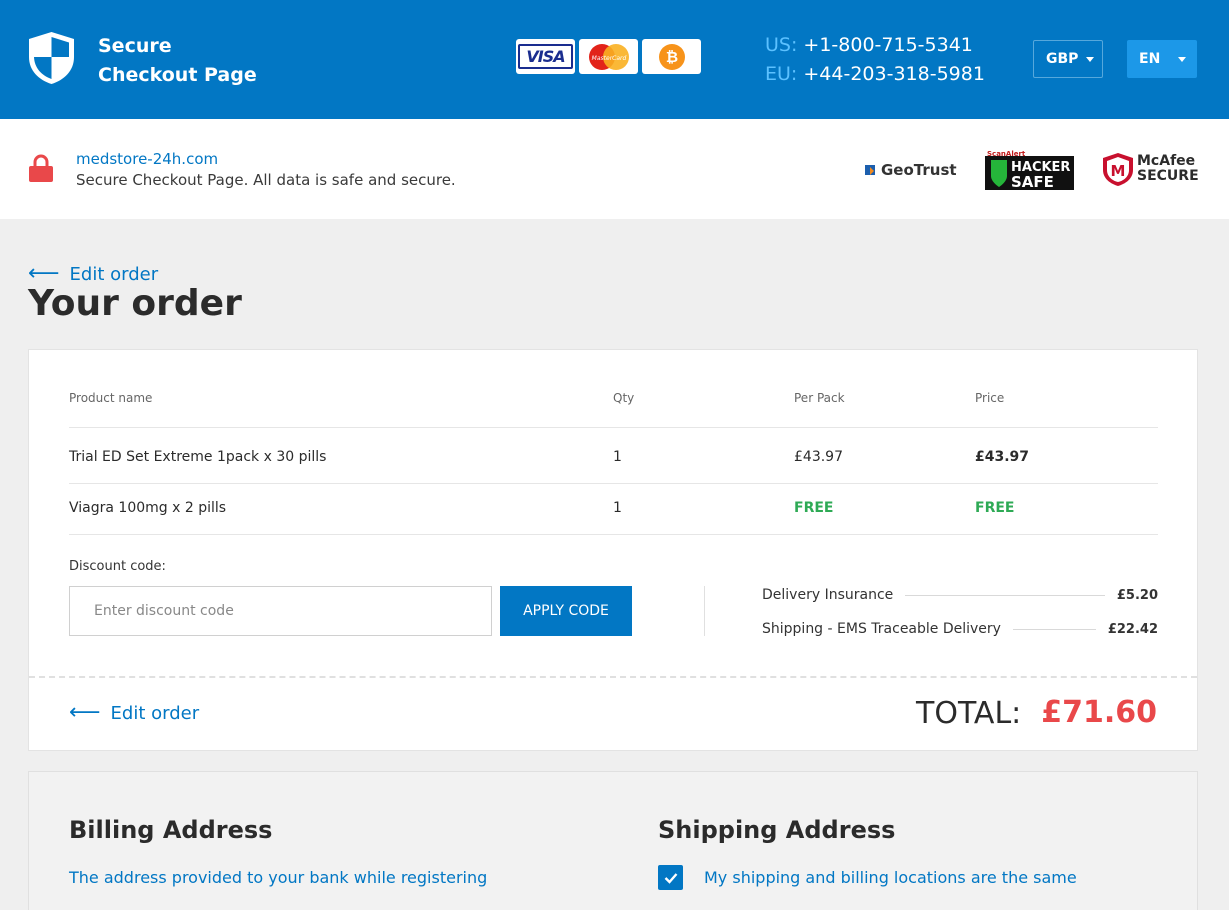 The image size is (1229, 910). Describe the element at coordinates (1006, 154) in the screenshot. I see `hacker-top-label: ScanAlert` at that location.